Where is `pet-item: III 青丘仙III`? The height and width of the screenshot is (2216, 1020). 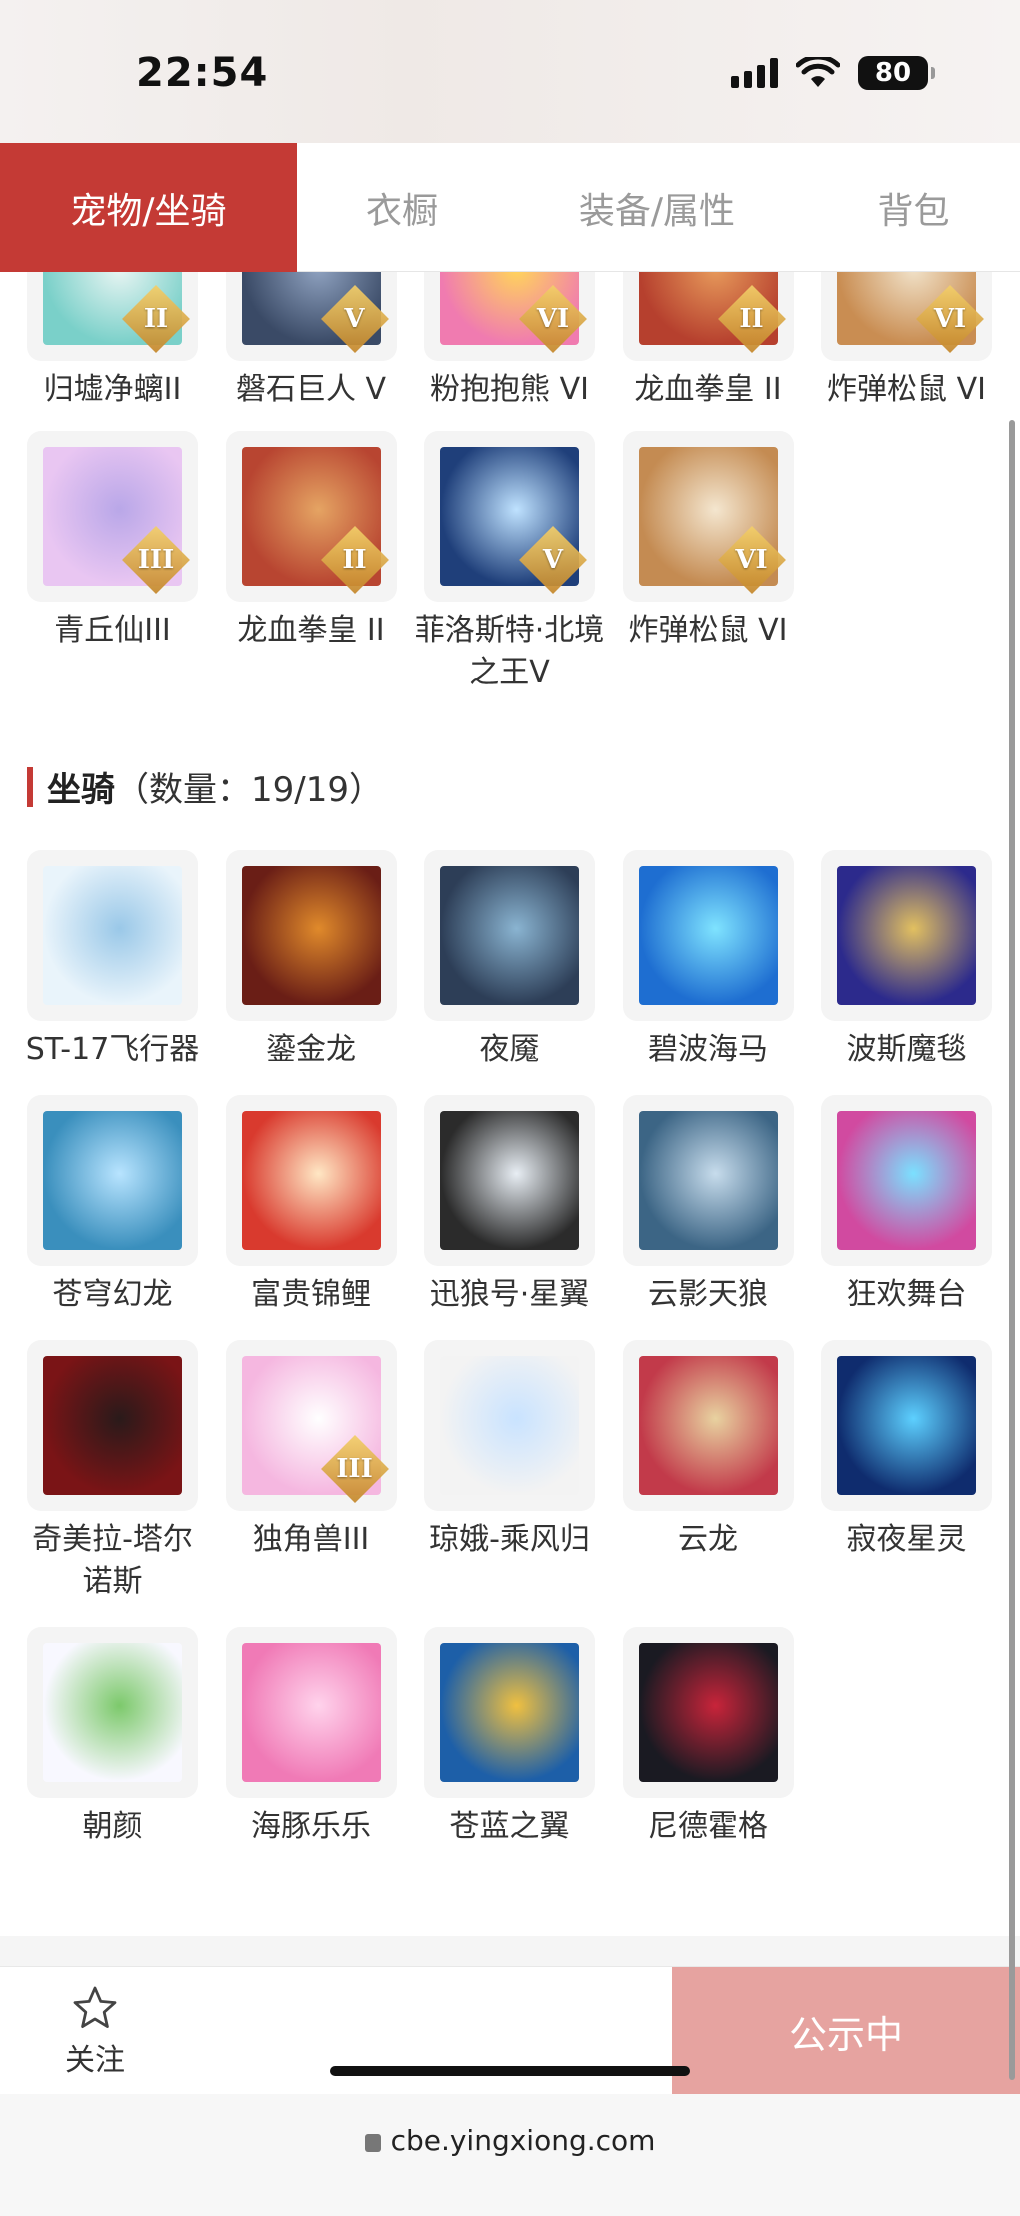 pet-item: III 青丘仙III is located at coordinates (112, 562).